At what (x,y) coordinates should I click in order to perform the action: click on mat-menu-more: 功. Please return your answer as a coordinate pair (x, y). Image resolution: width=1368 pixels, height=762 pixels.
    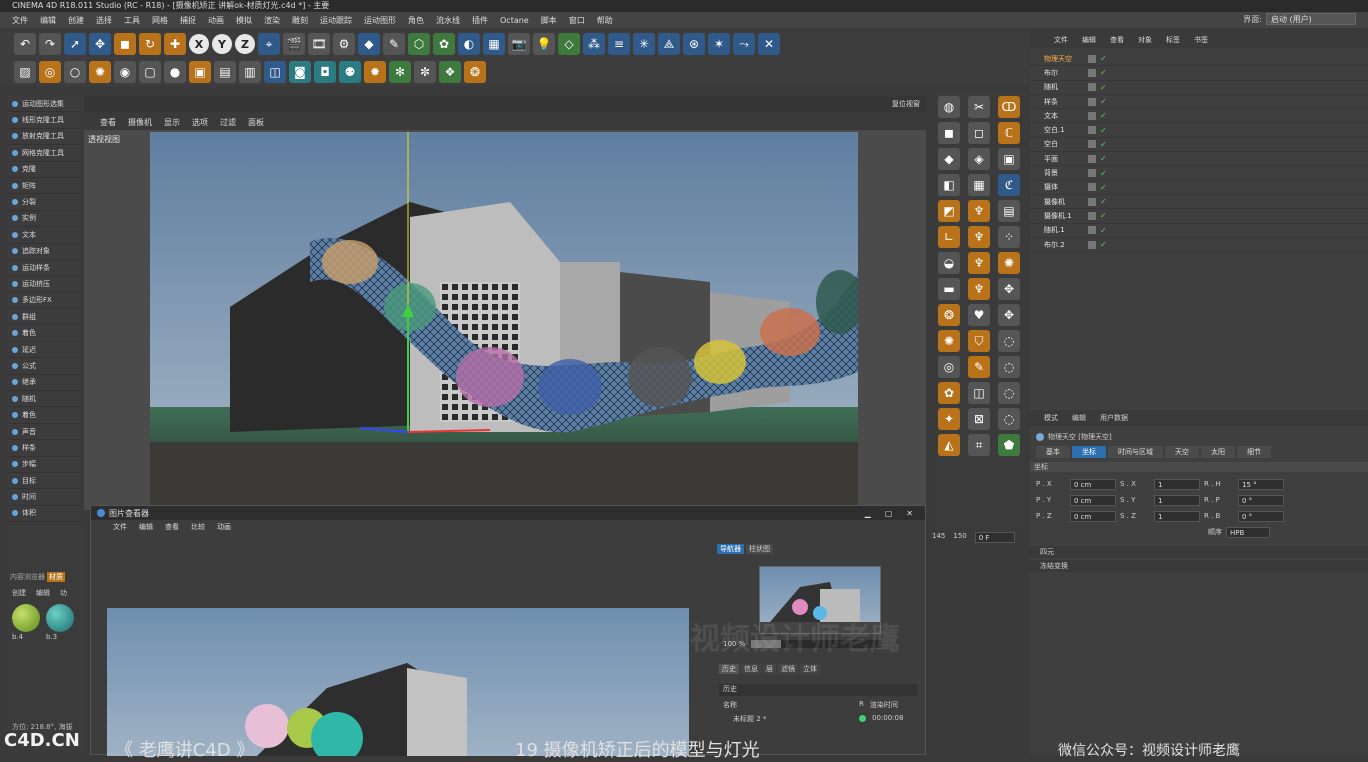
    Looking at the image, I should click on (63, 593).